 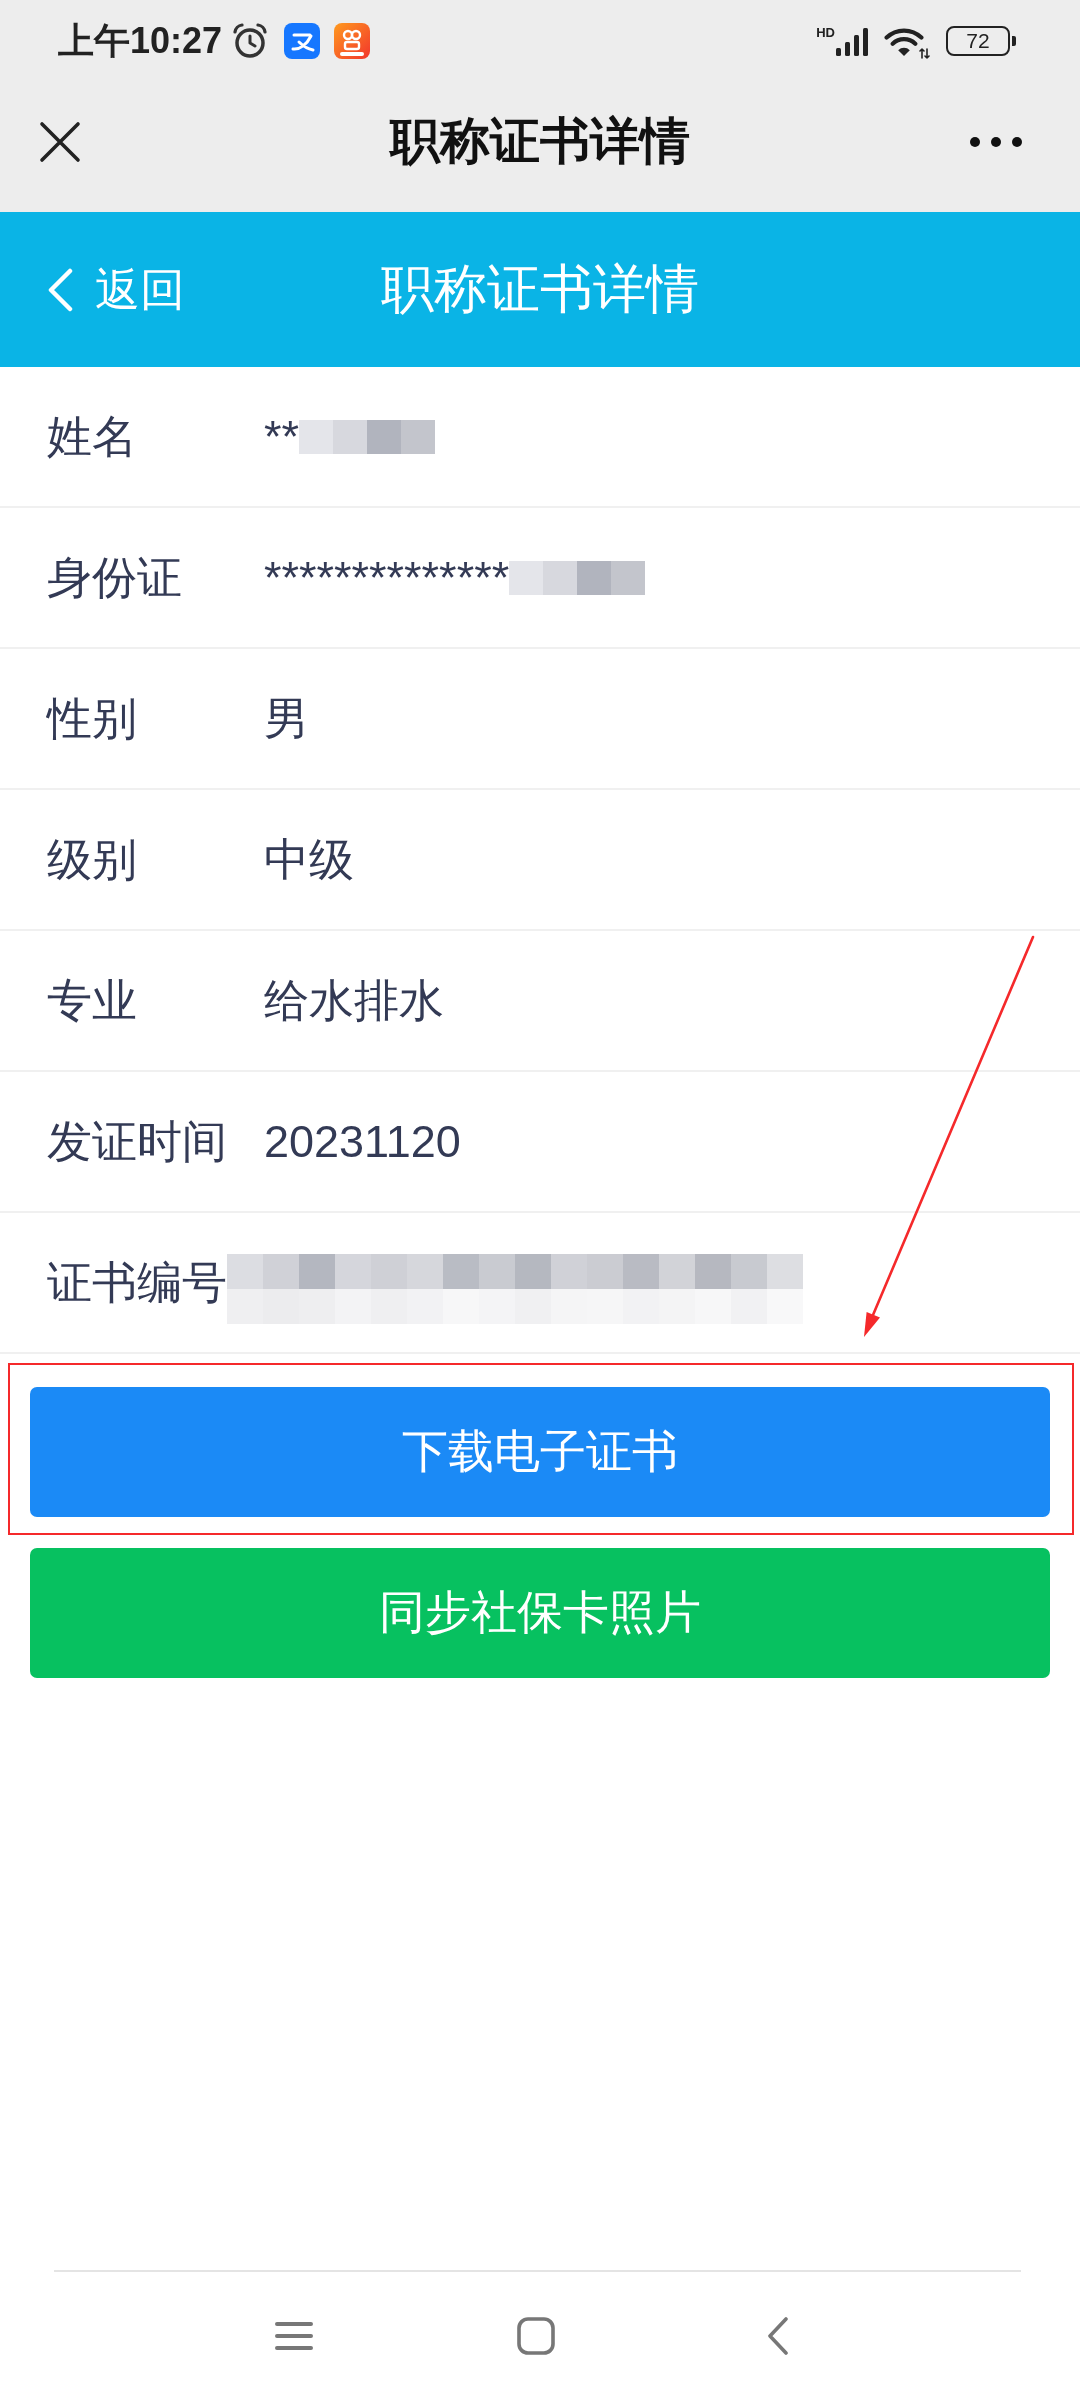 What do you see at coordinates (540, 1452) in the screenshot?
I see `action-button: 下载电子证书` at bounding box center [540, 1452].